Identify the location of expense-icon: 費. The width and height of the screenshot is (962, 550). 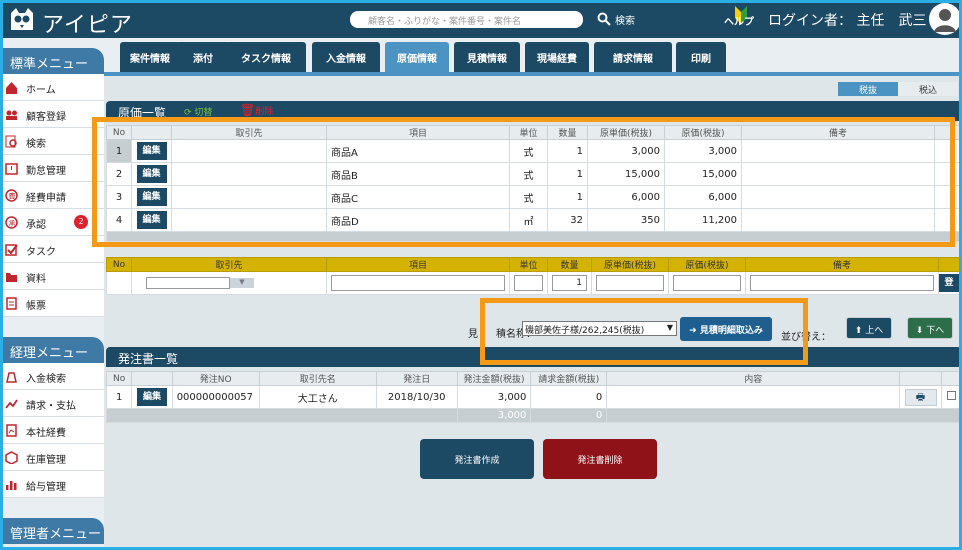
(11, 195).